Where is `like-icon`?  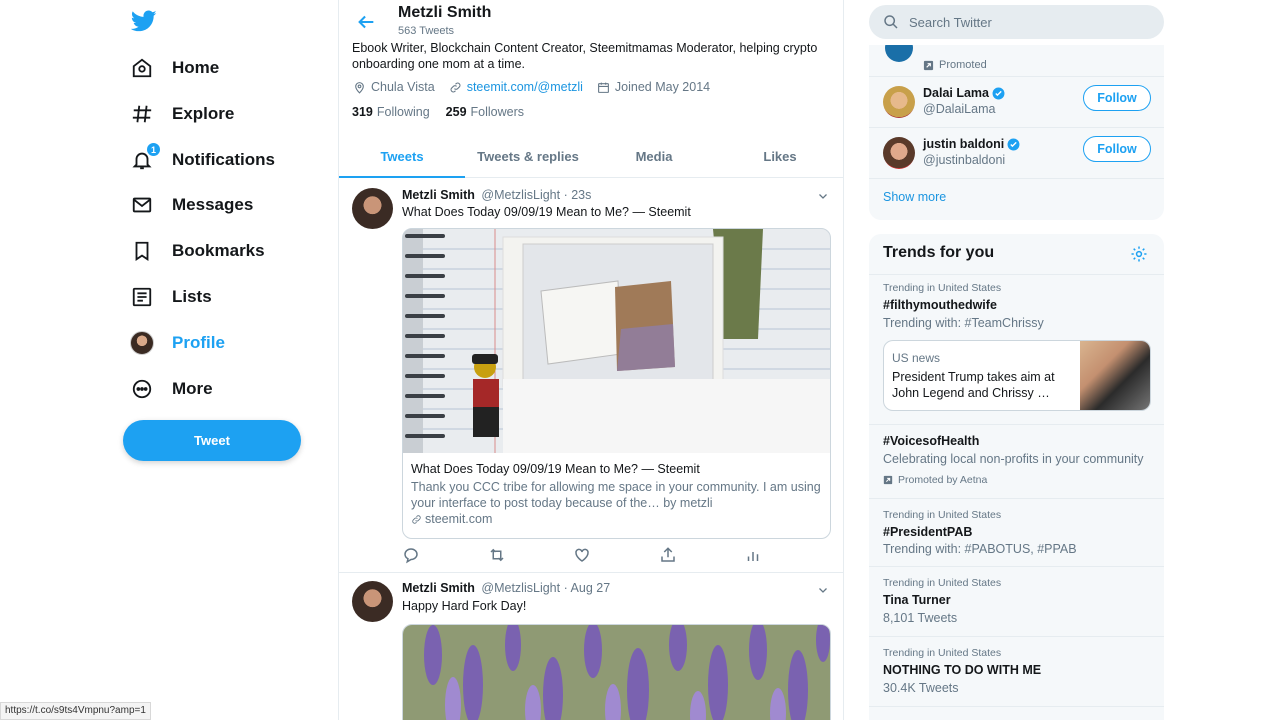
like-icon is located at coordinates (582, 555).